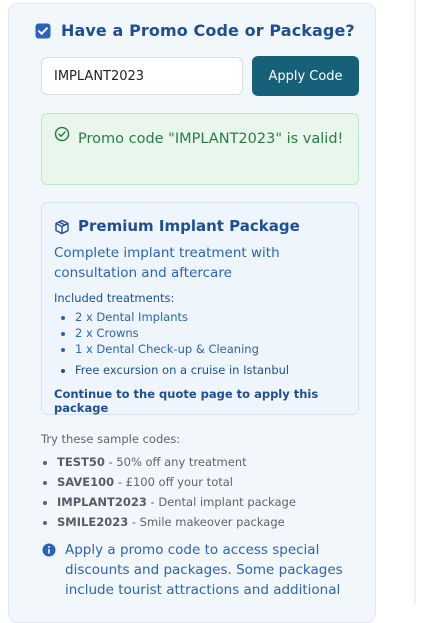 The height and width of the screenshot is (623, 422). What do you see at coordinates (43, 30) in the screenshot?
I see `ticket-icon` at bounding box center [43, 30].